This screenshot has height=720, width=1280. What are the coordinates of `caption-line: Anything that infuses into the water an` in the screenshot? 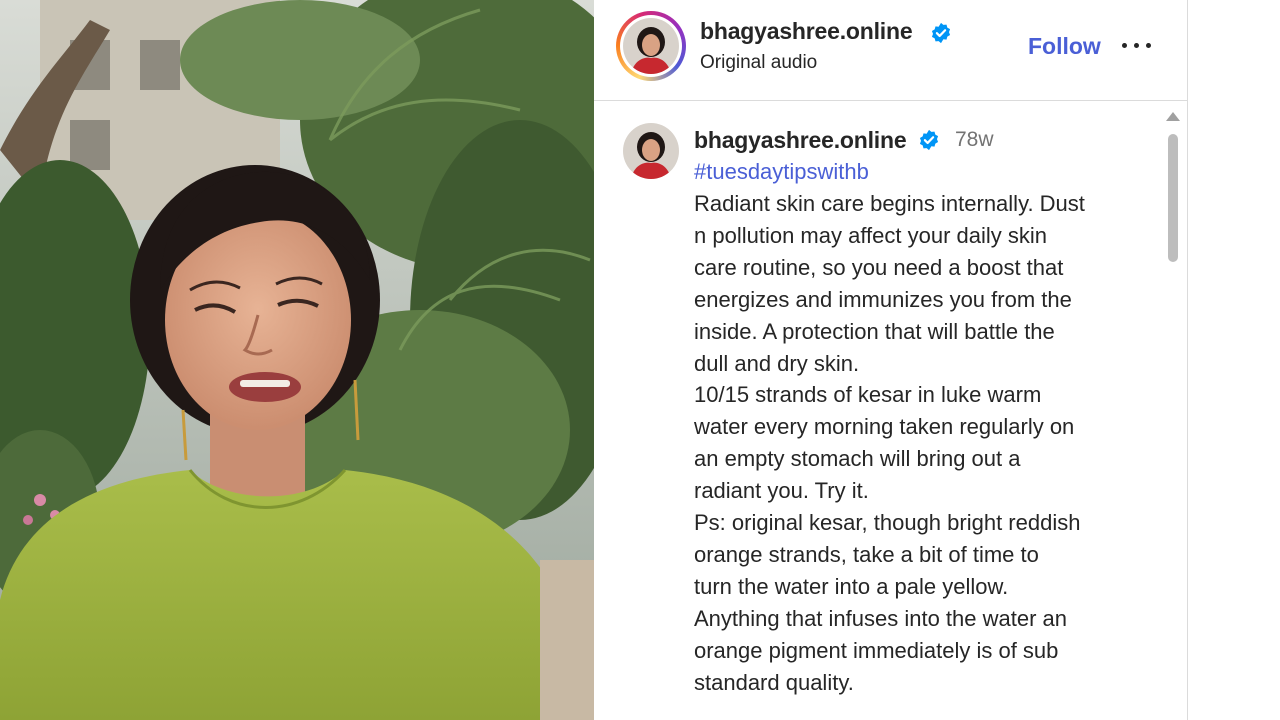 It's located at (881, 618).